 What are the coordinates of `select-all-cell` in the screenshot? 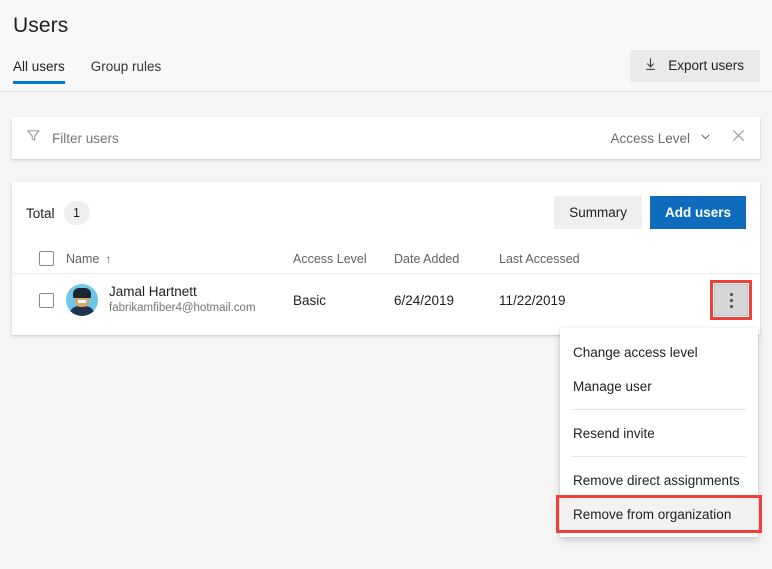 It's located at (39, 258).